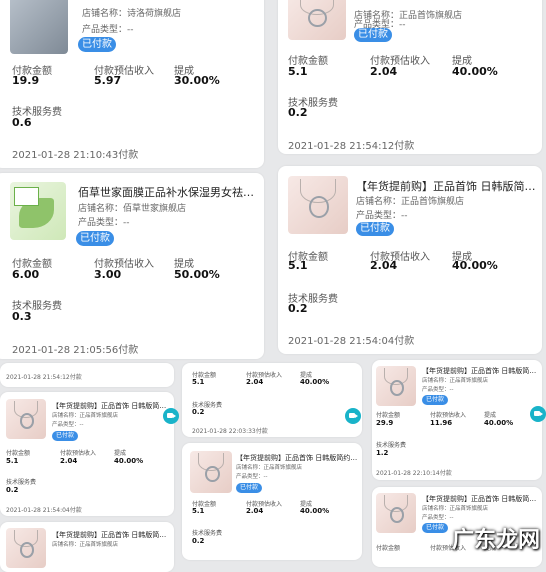 The image size is (546, 572). Describe the element at coordinates (108, 274) in the screenshot. I see `est-income: 3.00` at that location.